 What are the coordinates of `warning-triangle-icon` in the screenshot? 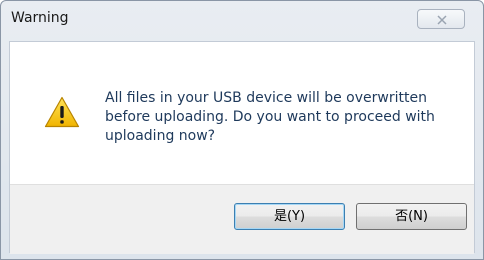 It's located at (62, 112).